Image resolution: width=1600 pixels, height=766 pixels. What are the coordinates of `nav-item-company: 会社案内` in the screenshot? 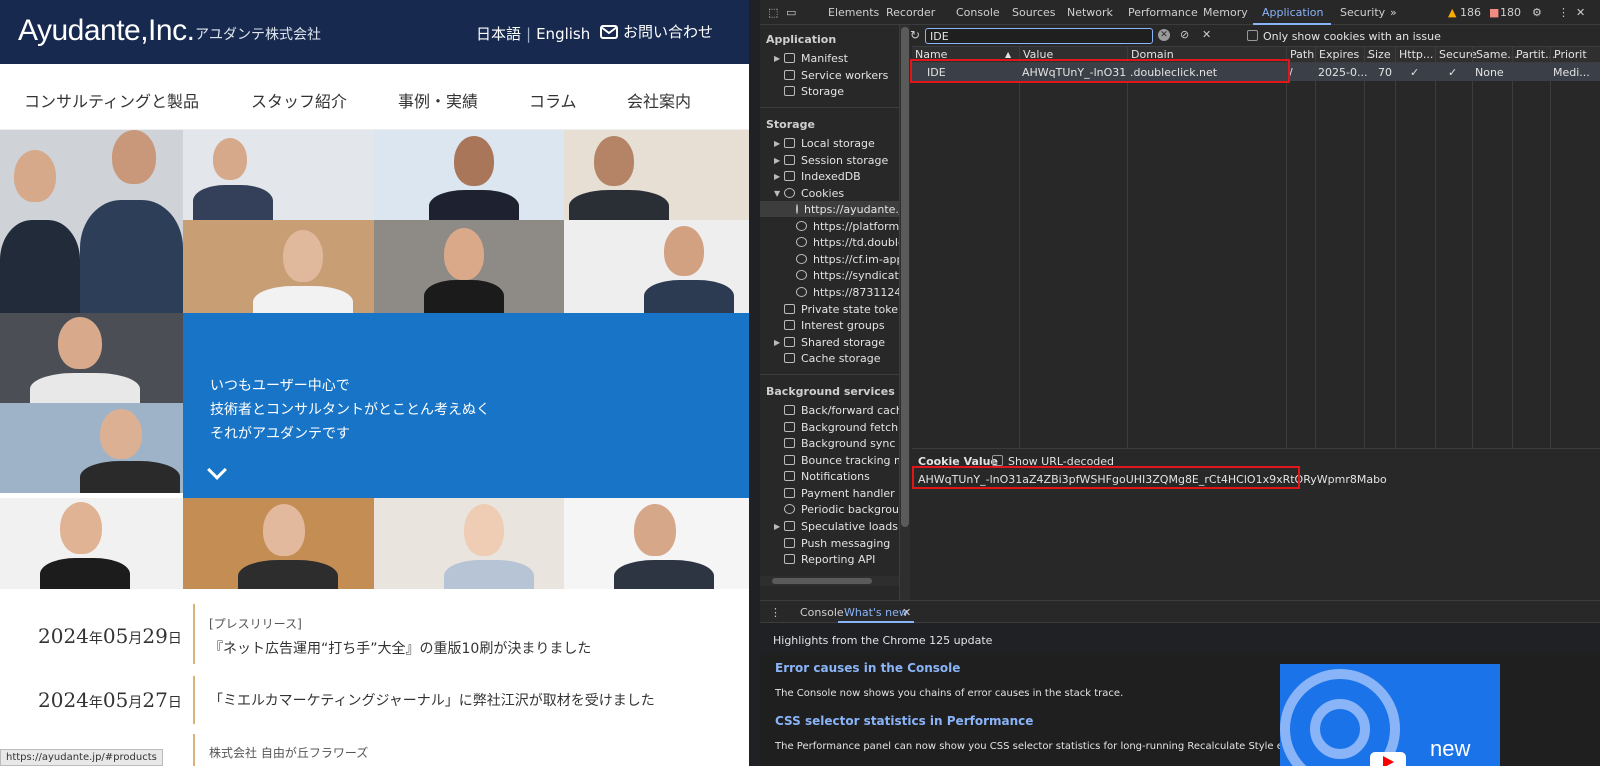 It's located at (659, 100).